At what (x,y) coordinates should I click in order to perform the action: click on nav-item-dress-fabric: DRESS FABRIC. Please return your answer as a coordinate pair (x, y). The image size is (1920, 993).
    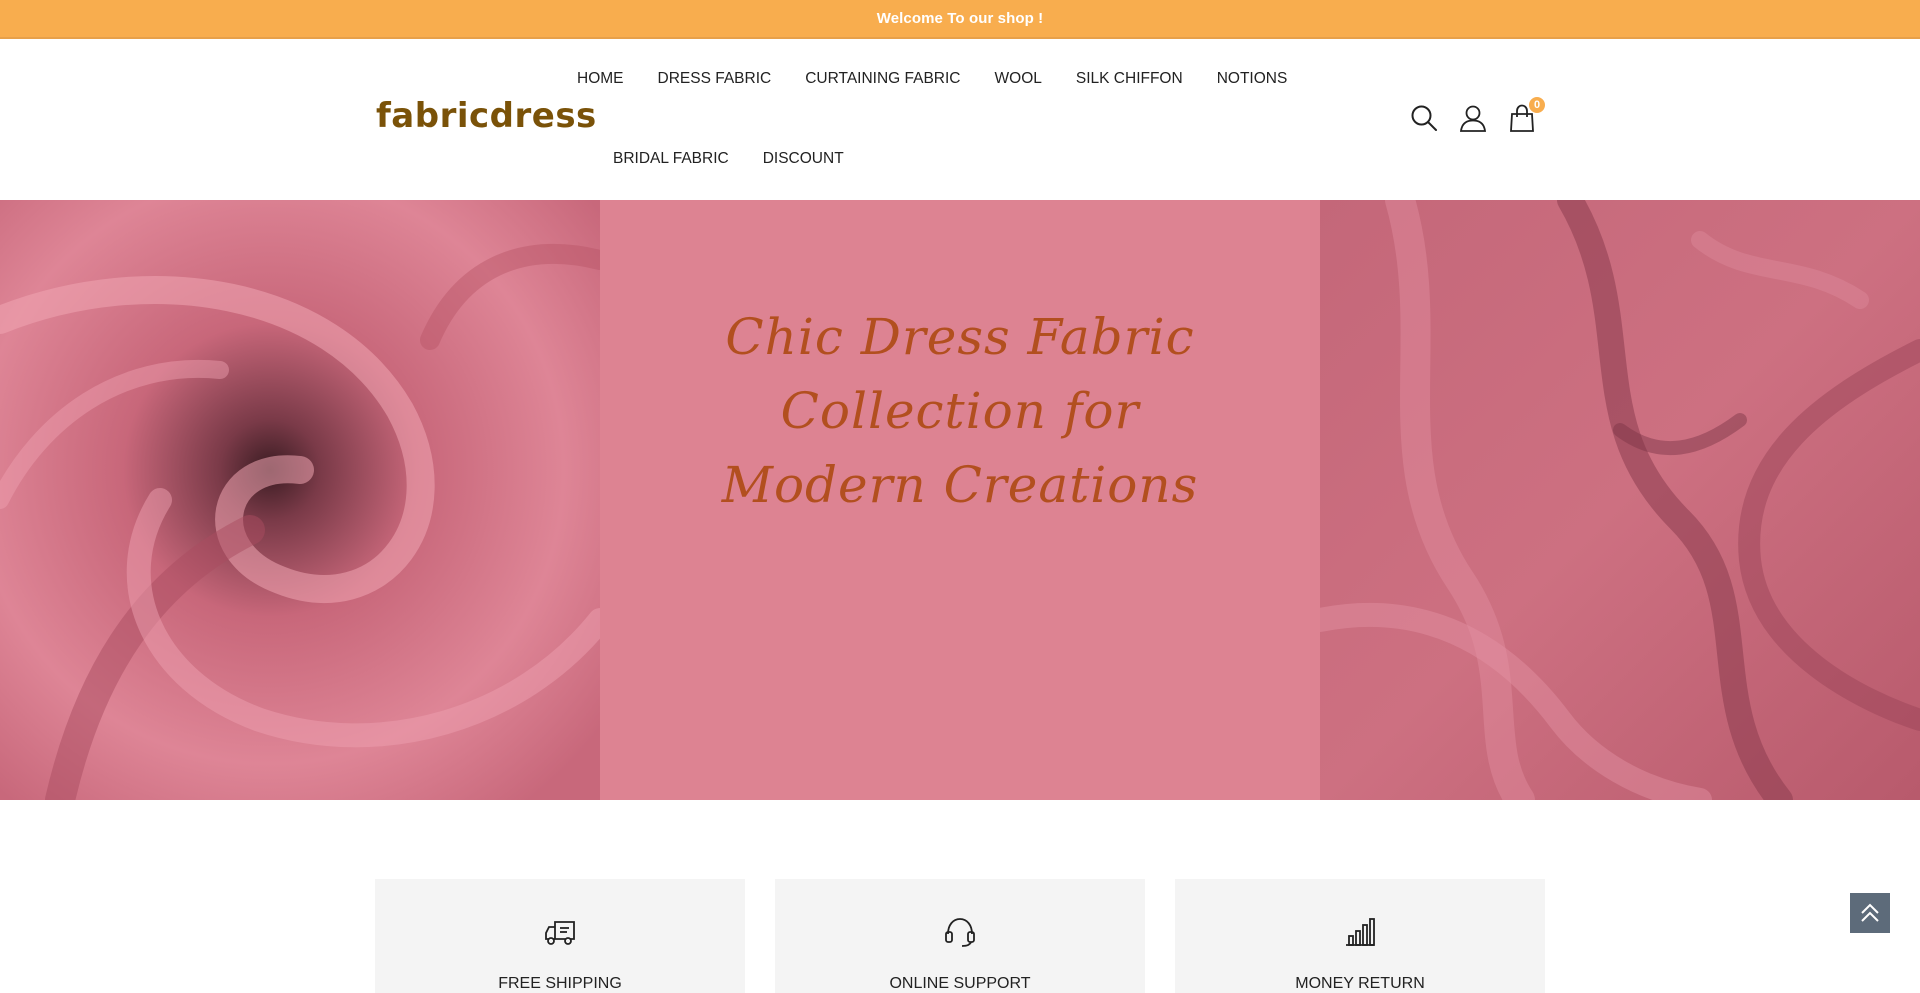
    Looking at the image, I should click on (715, 79).